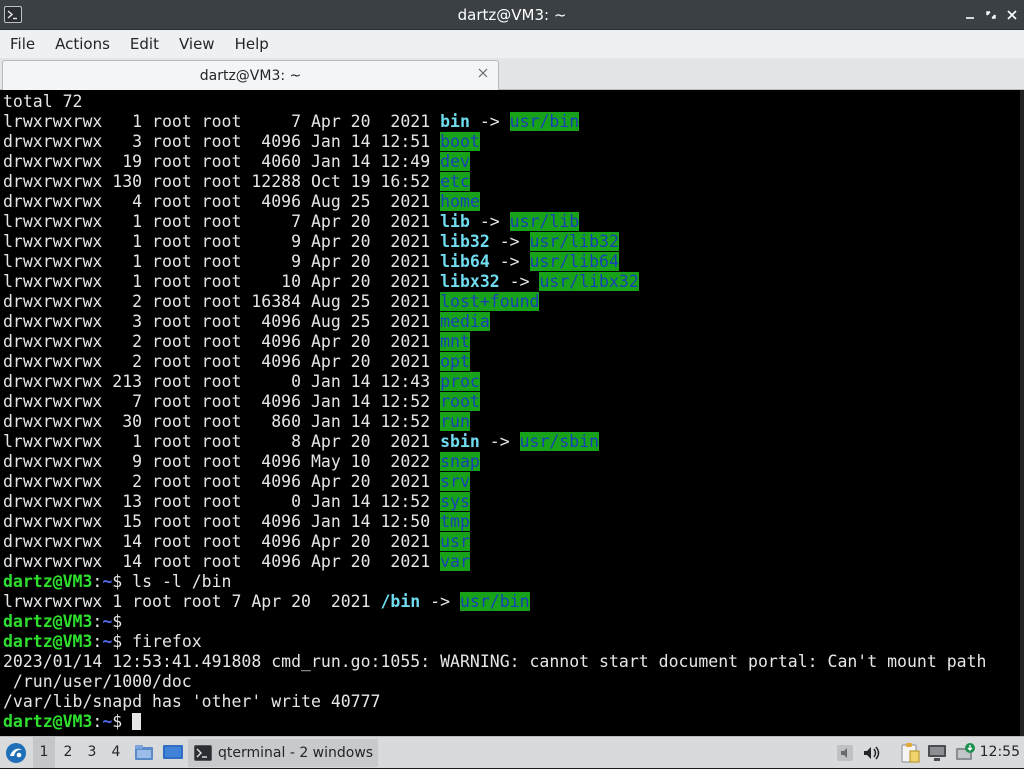 This screenshot has width=1024, height=769. Describe the element at coordinates (92, 752) in the screenshot. I see `workspace-3: 3` at that location.